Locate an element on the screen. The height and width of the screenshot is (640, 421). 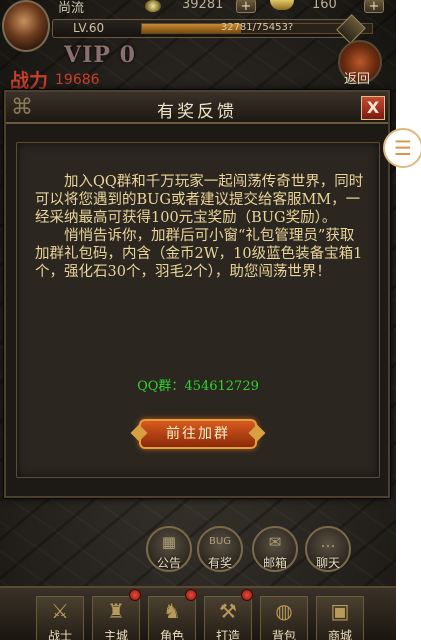
dialog-title: 有奖反馈 is located at coordinates (197, 112).